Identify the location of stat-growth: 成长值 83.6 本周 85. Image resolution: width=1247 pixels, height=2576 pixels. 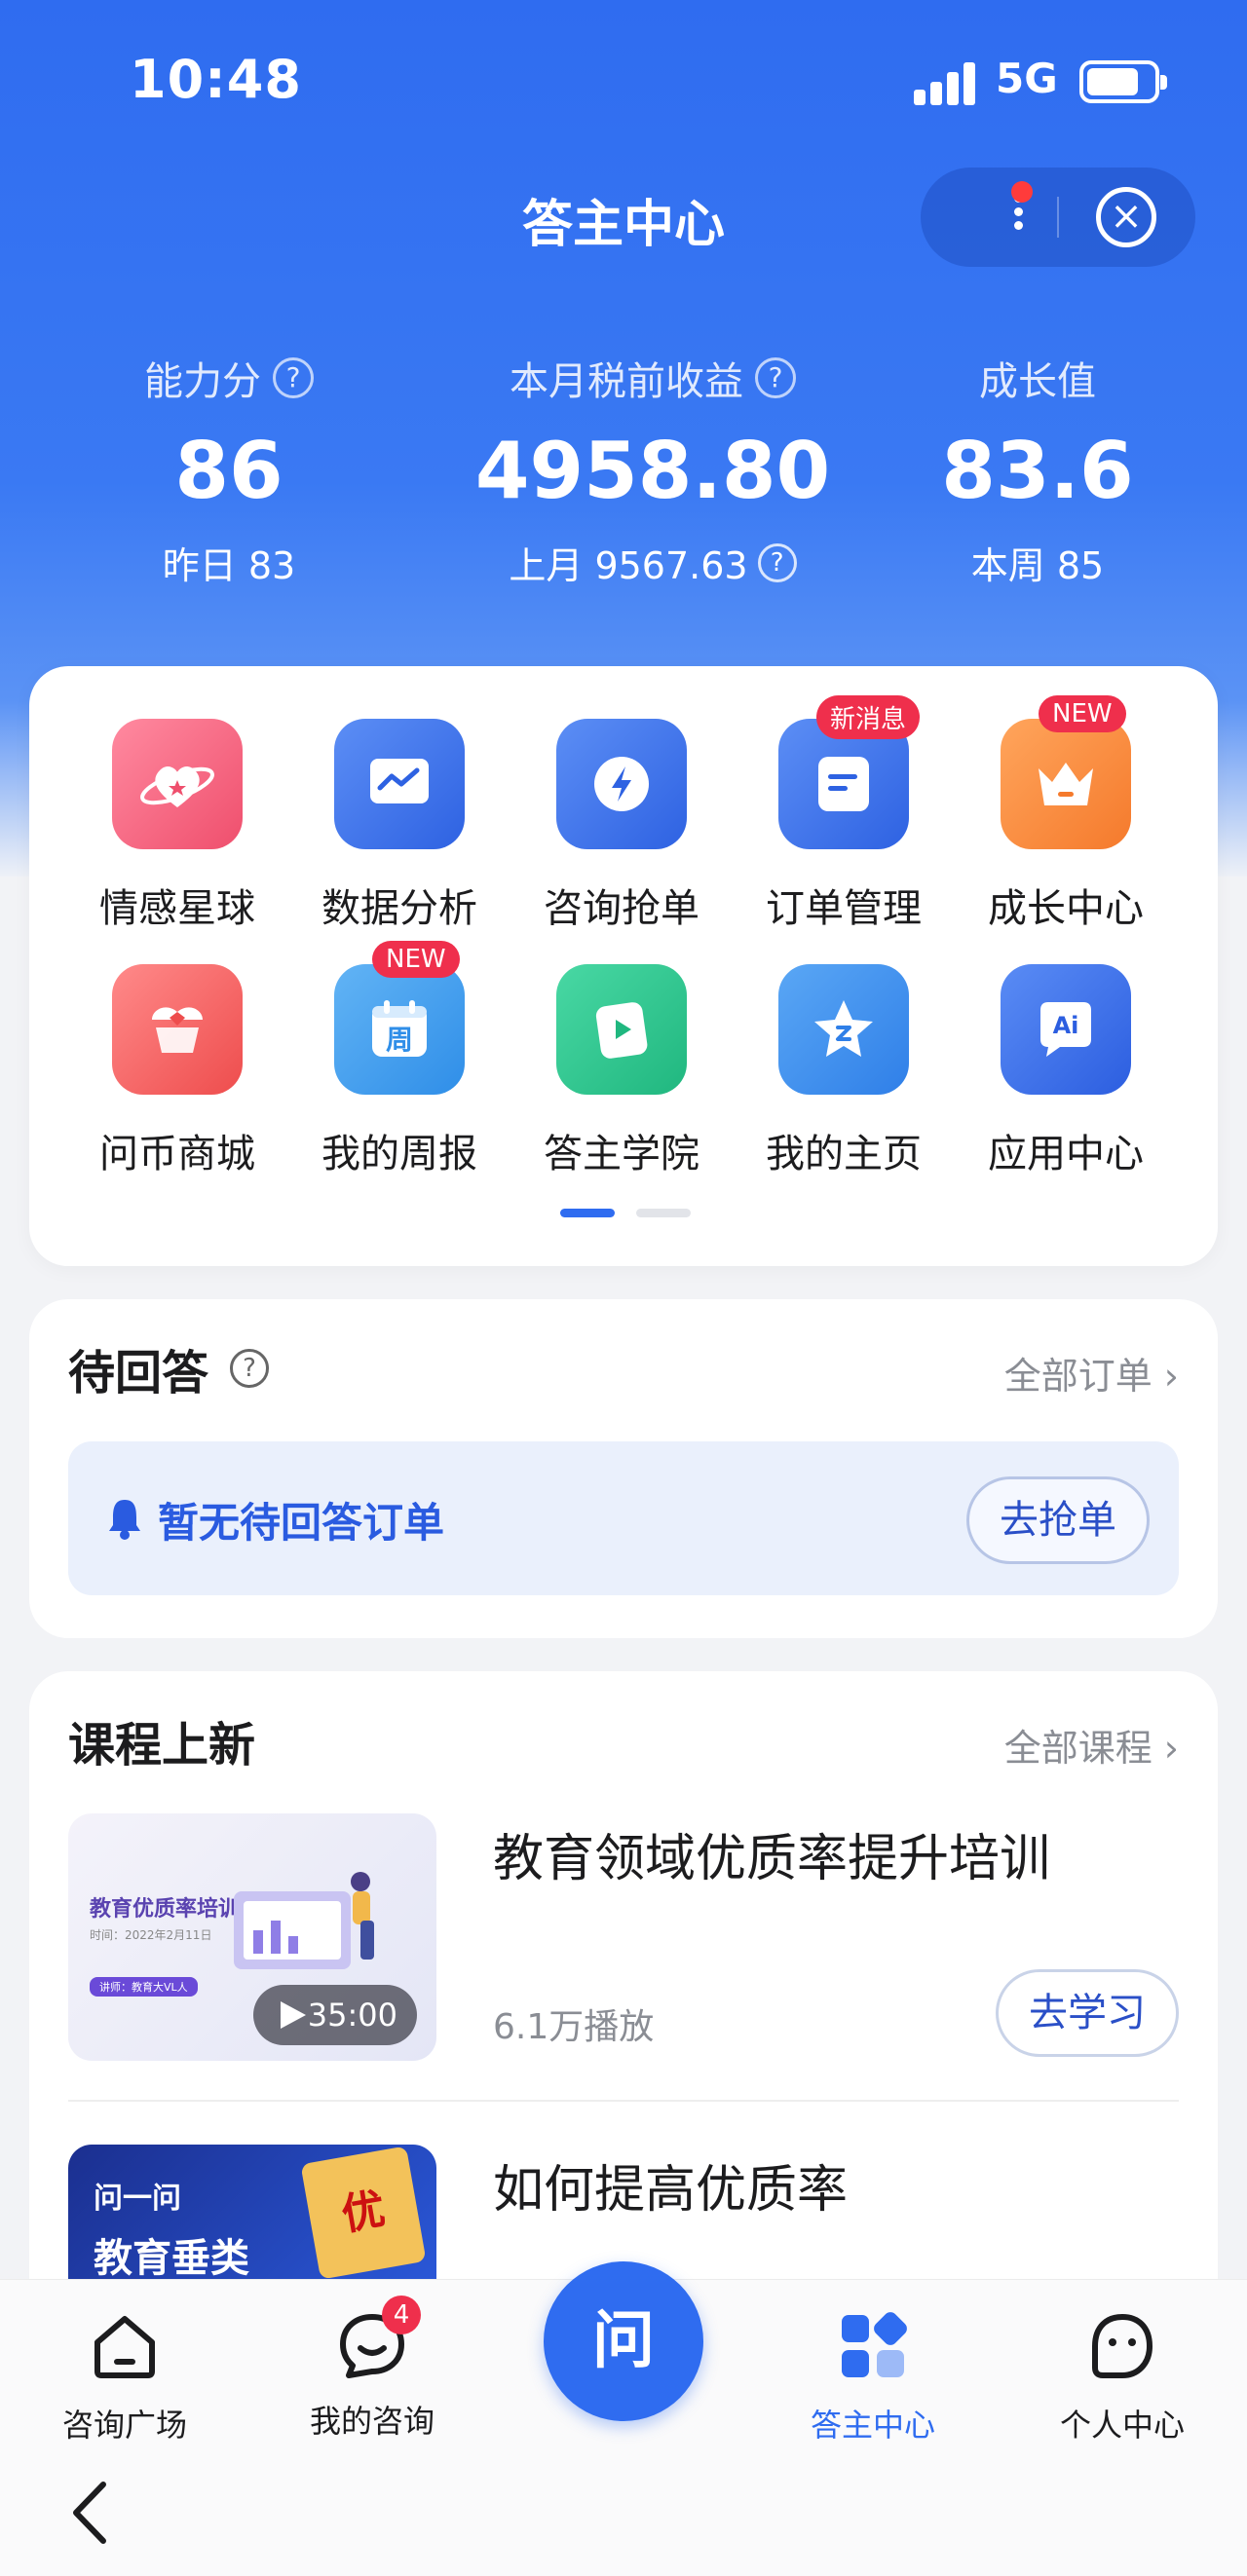
(1038, 470).